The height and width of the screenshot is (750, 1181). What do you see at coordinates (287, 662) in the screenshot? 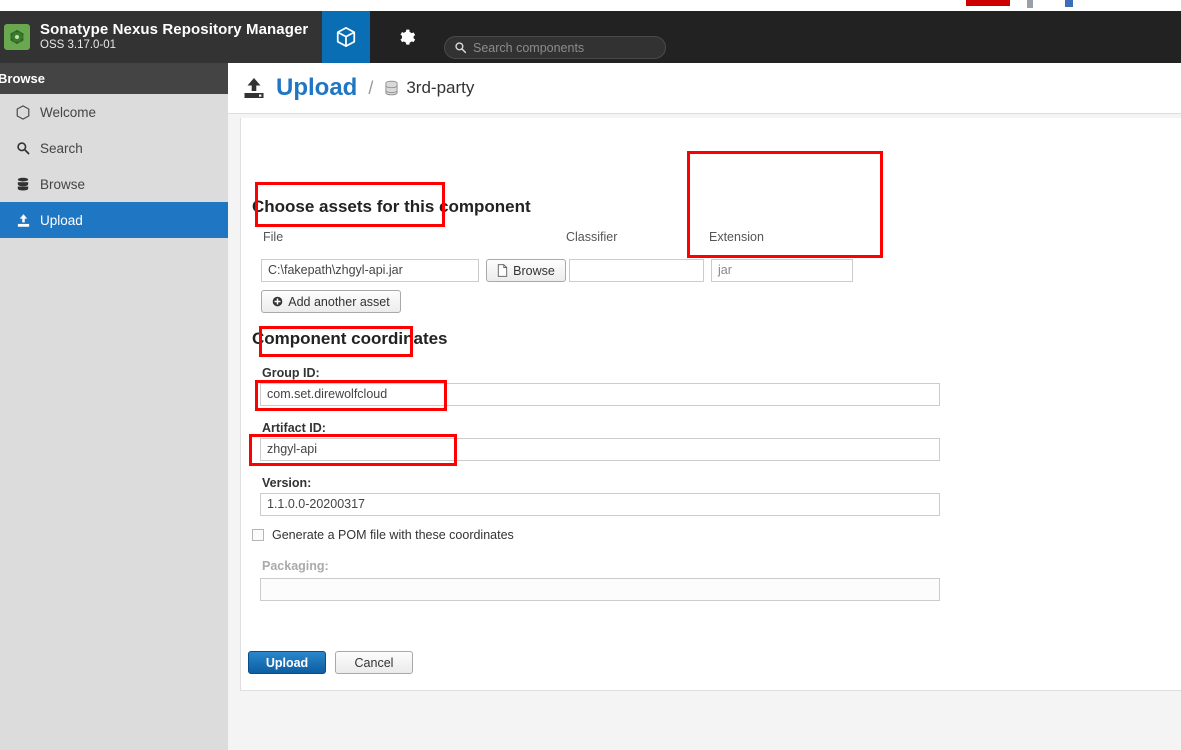
I see `upload-submit-button: Upload` at bounding box center [287, 662].